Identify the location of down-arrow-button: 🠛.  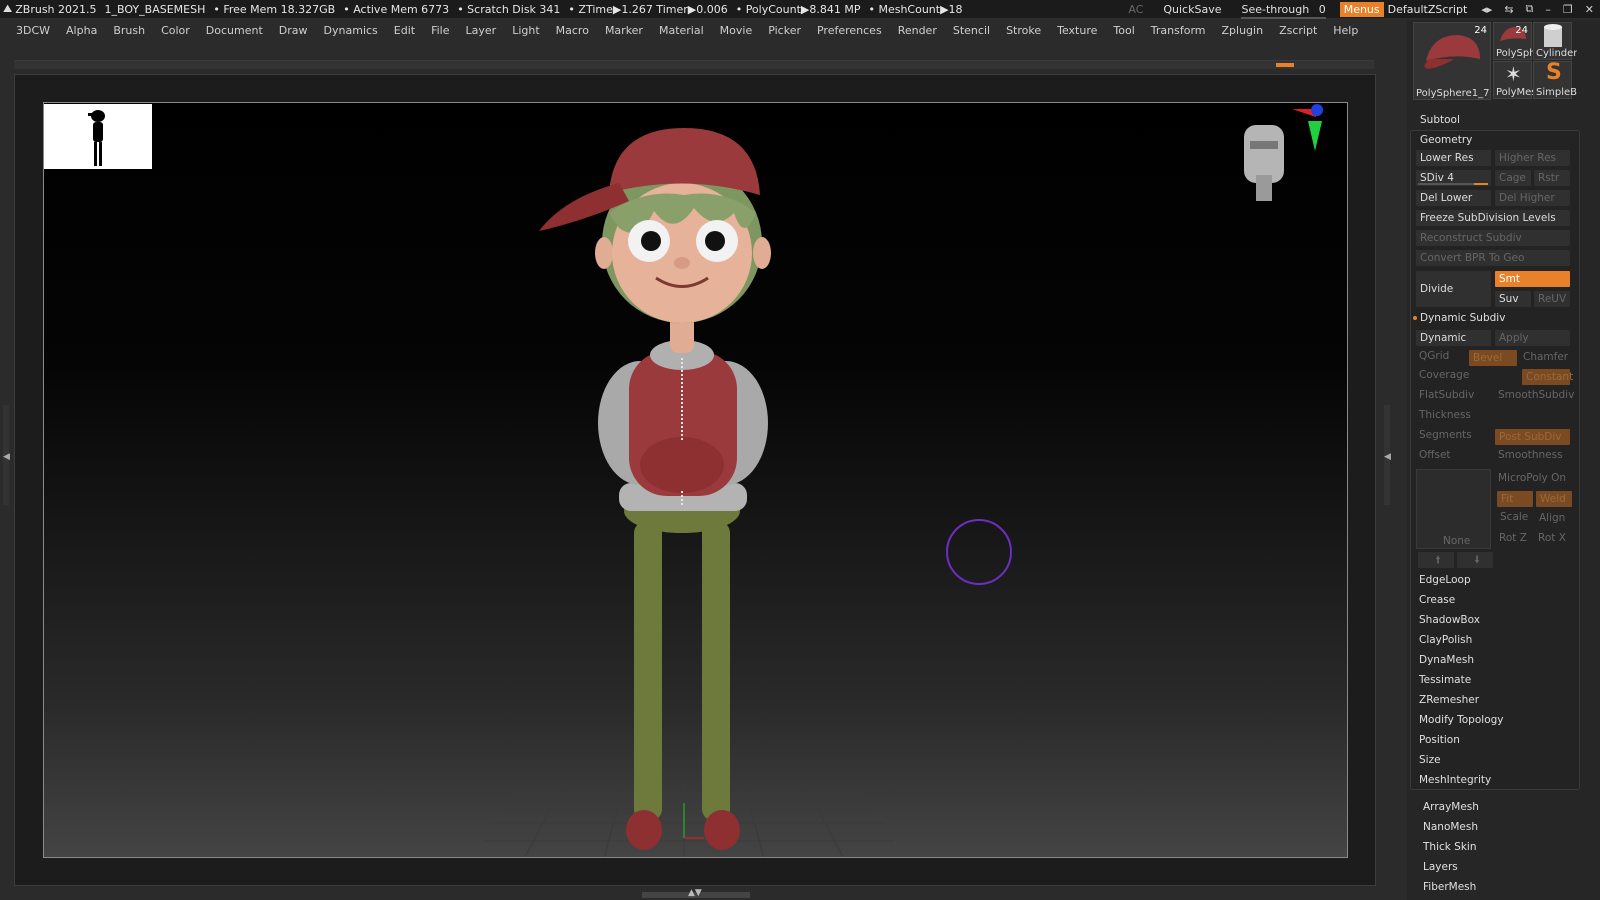
(1475, 560).